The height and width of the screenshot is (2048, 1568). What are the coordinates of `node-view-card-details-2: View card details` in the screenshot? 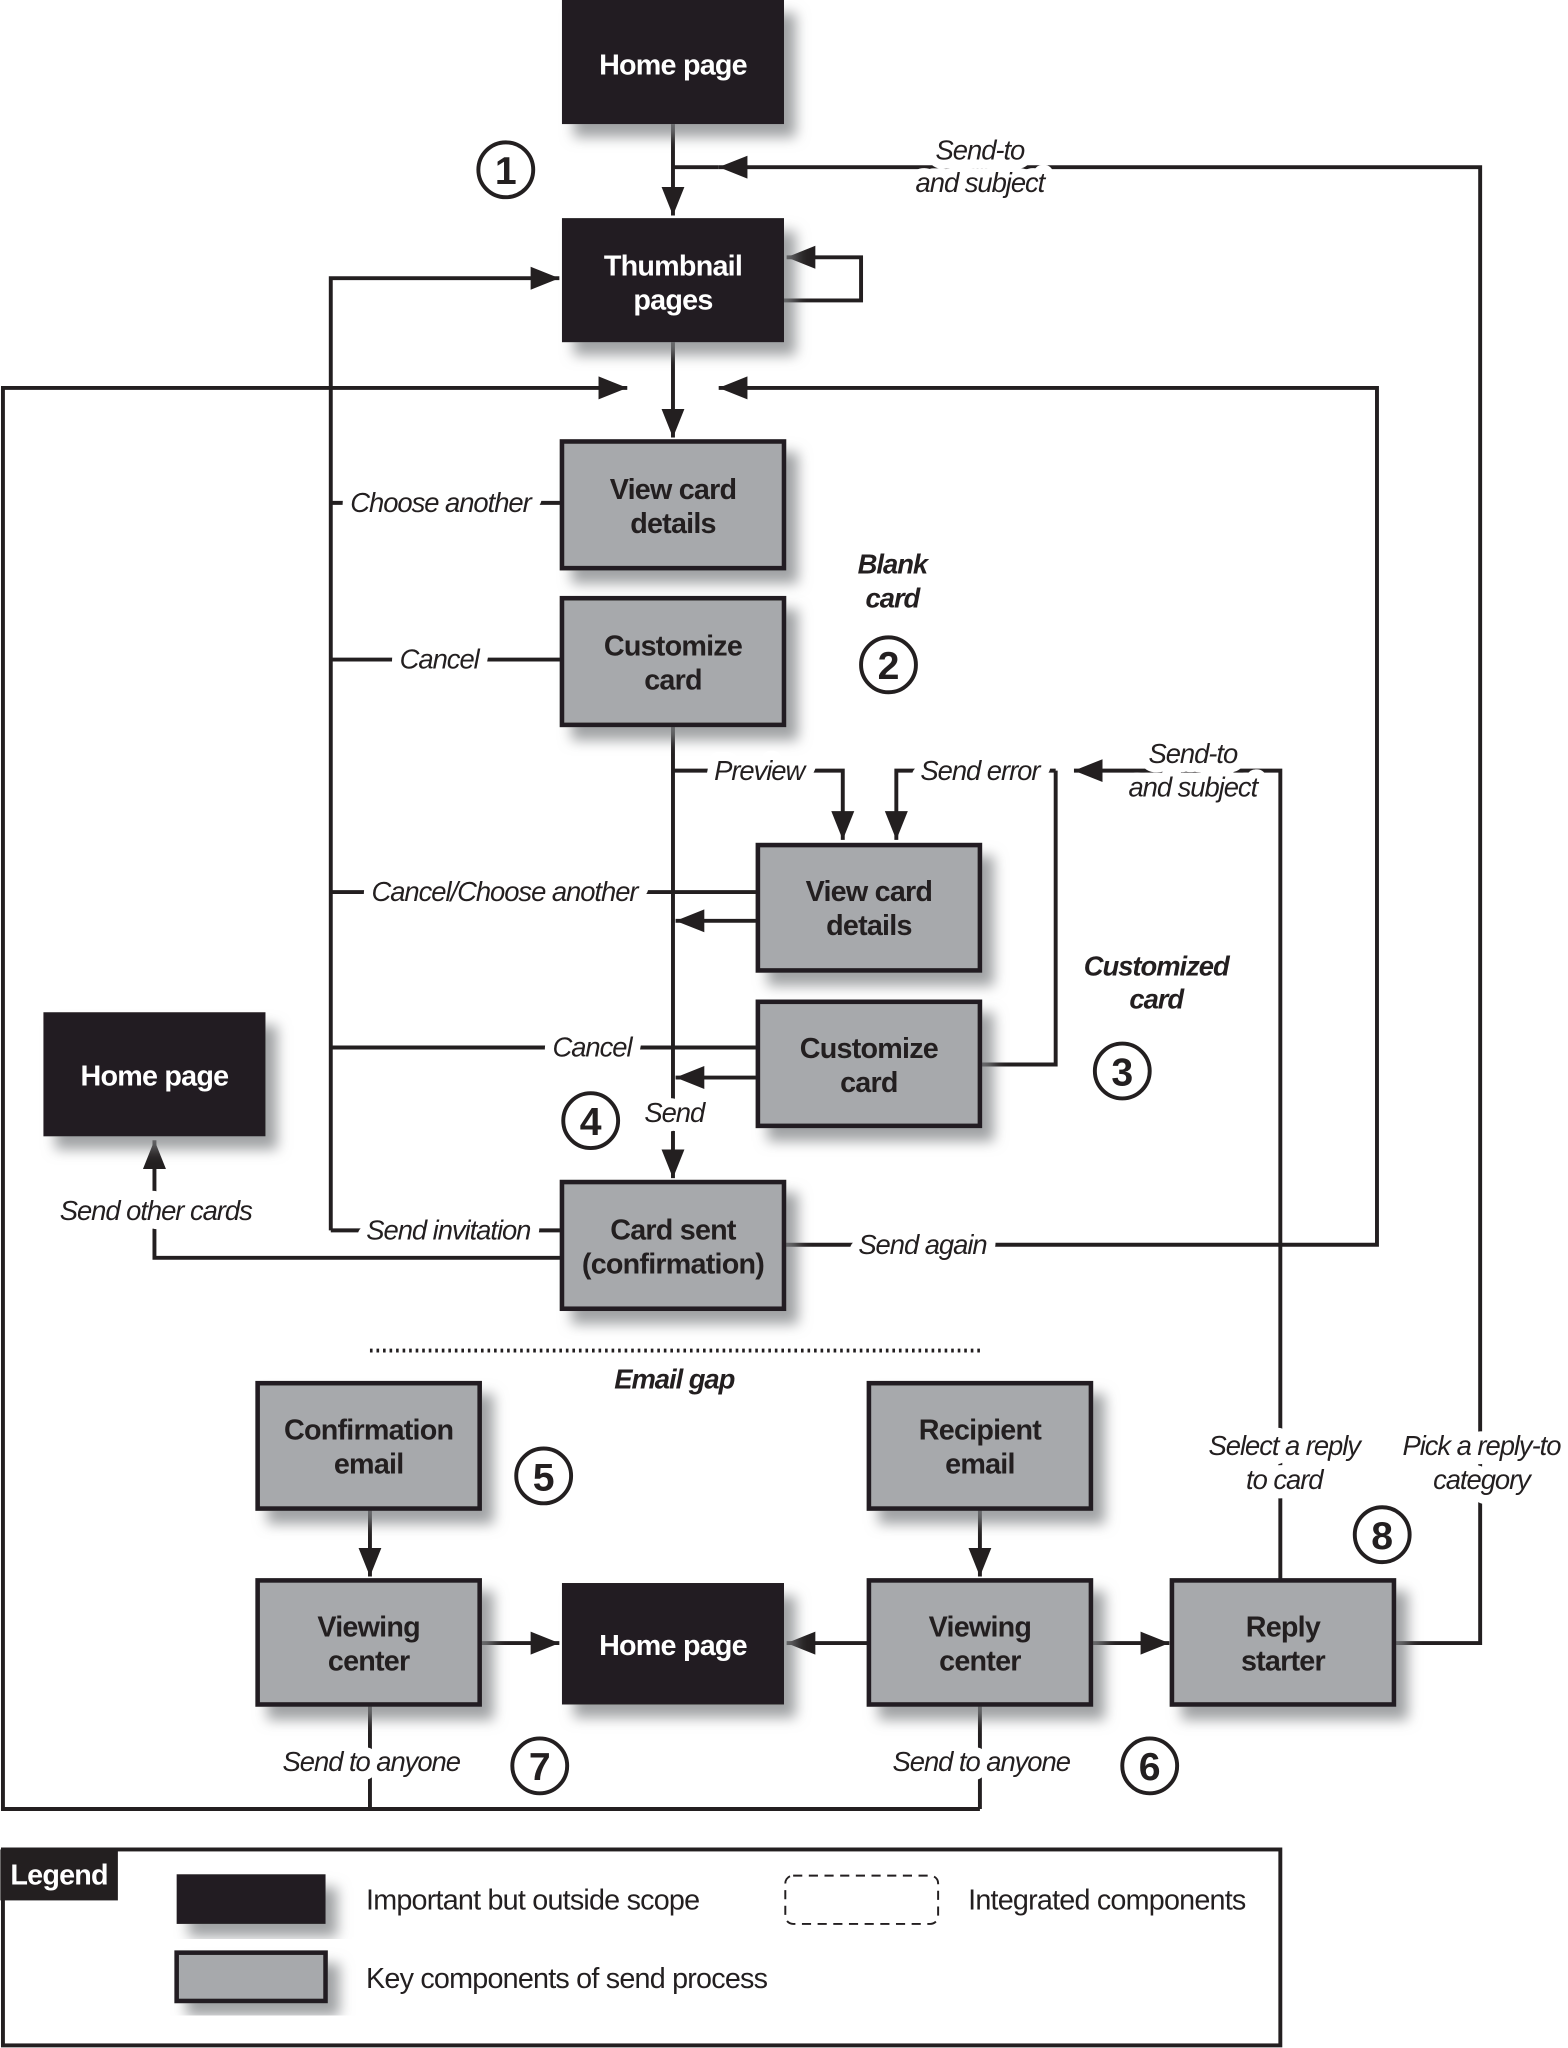 It's located at (869, 907).